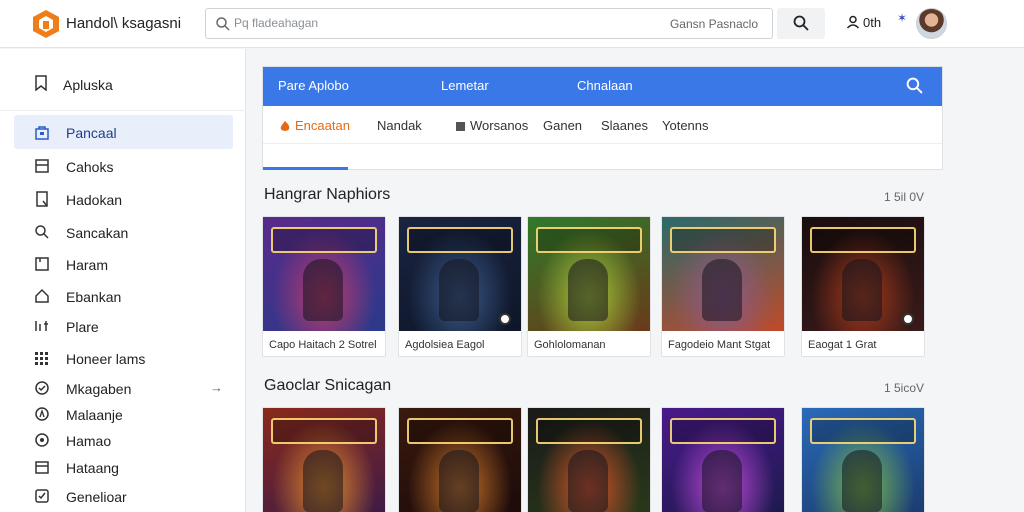  What do you see at coordinates (42, 166) in the screenshot?
I see `box-icon` at bounding box center [42, 166].